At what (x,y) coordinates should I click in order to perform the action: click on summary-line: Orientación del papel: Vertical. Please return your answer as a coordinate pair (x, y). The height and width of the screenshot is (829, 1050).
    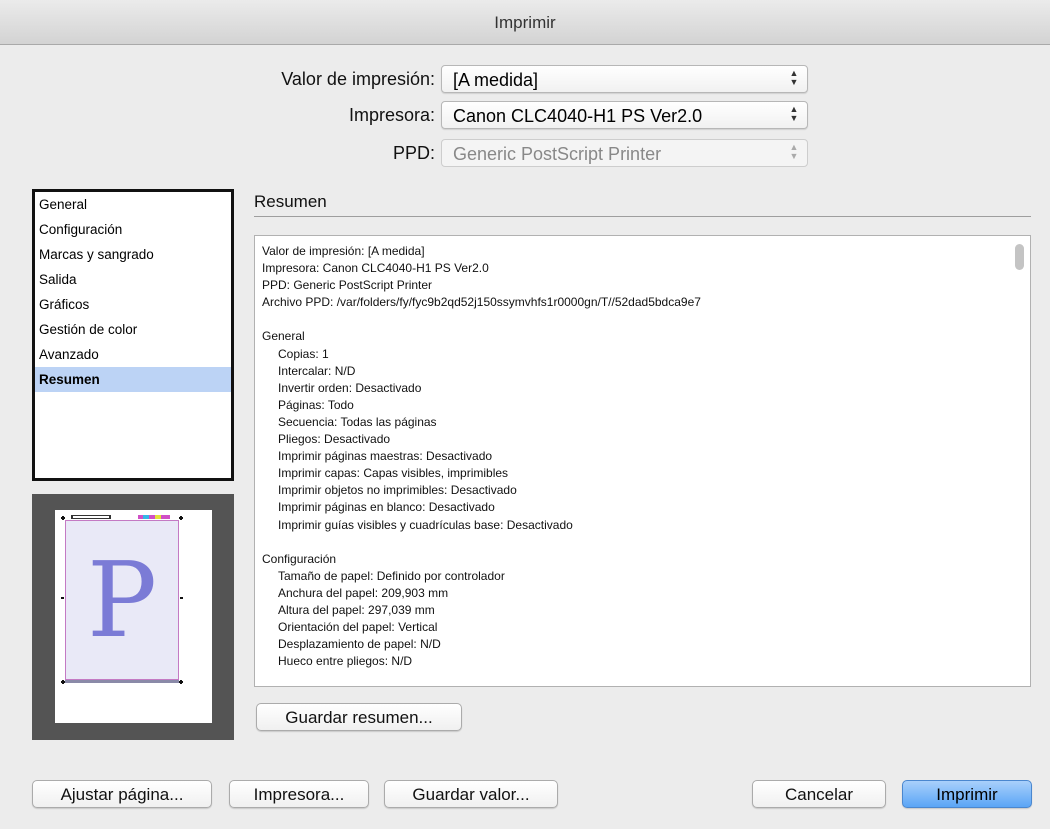
    Looking at the image, I should click on (358, 627).